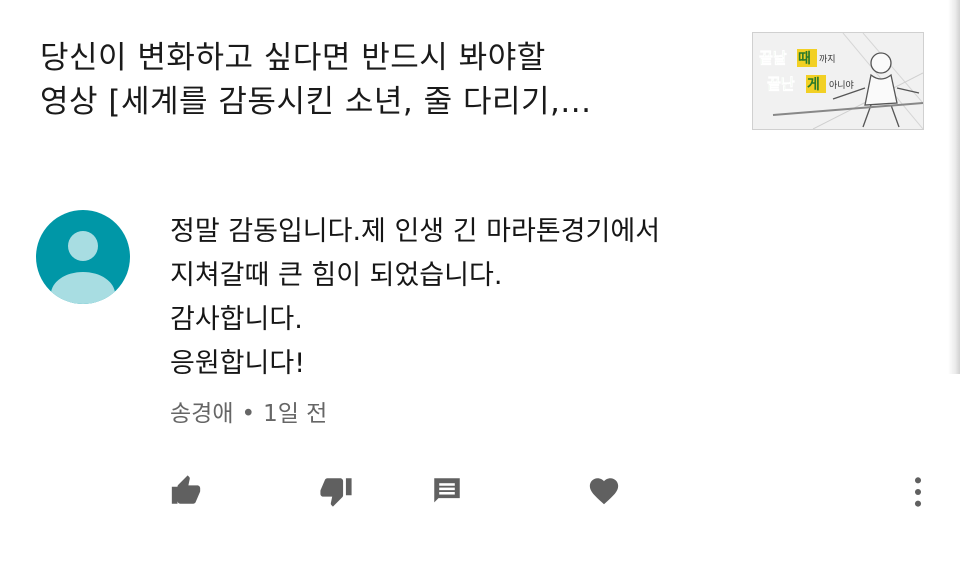 Image resolution: width=960 pixels, height=574 pixels. Describe the element at coordinates (954, 187) in the screenshot. I see `scroll-edge-shadow` at that location.